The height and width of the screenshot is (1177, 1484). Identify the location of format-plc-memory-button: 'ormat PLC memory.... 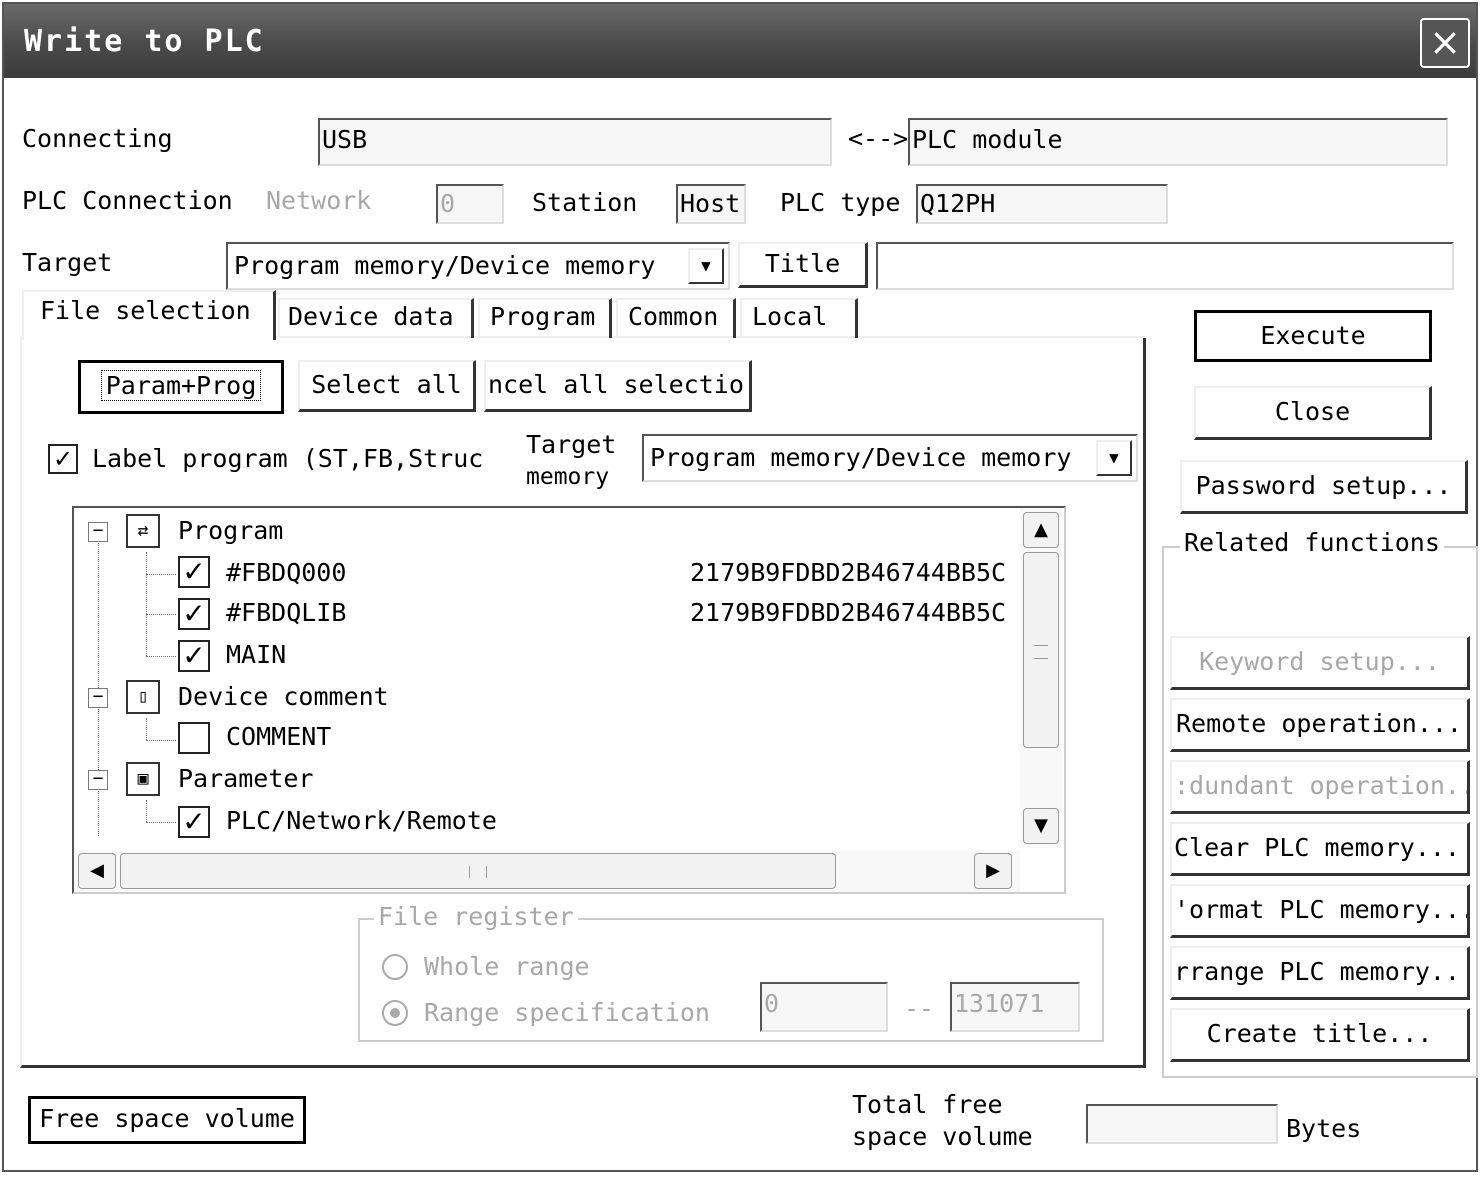
(1320, 911).